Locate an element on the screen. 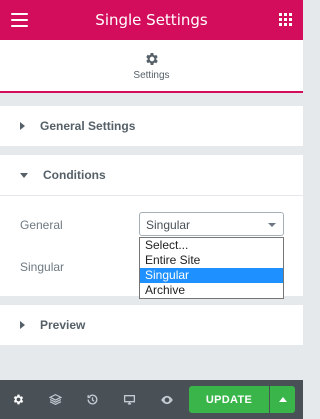 The width and height of the screenshot is (320, 419). footer-settings-button is located at coordinates (18, 399).